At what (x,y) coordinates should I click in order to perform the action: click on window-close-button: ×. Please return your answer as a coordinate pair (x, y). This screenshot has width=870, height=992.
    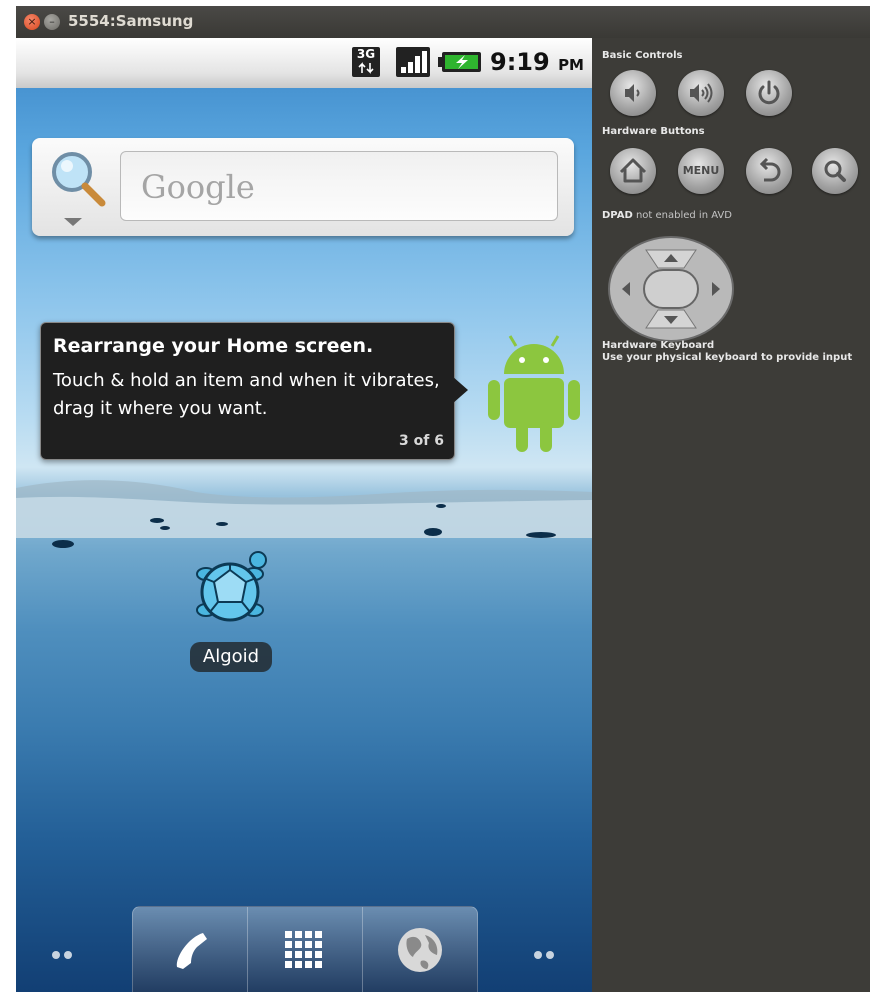
    Looking at the image, I should click on (32, 22).